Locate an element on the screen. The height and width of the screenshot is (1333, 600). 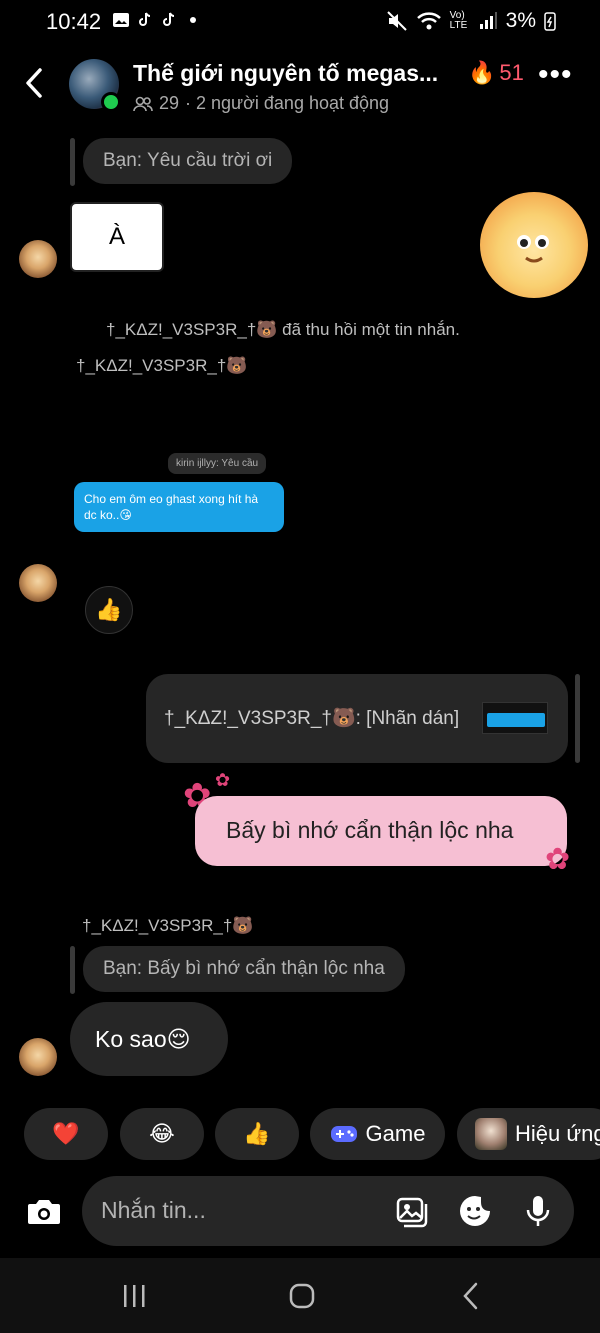
chip-thumbs-up: 👍 is located at coordinates (257, 1134).